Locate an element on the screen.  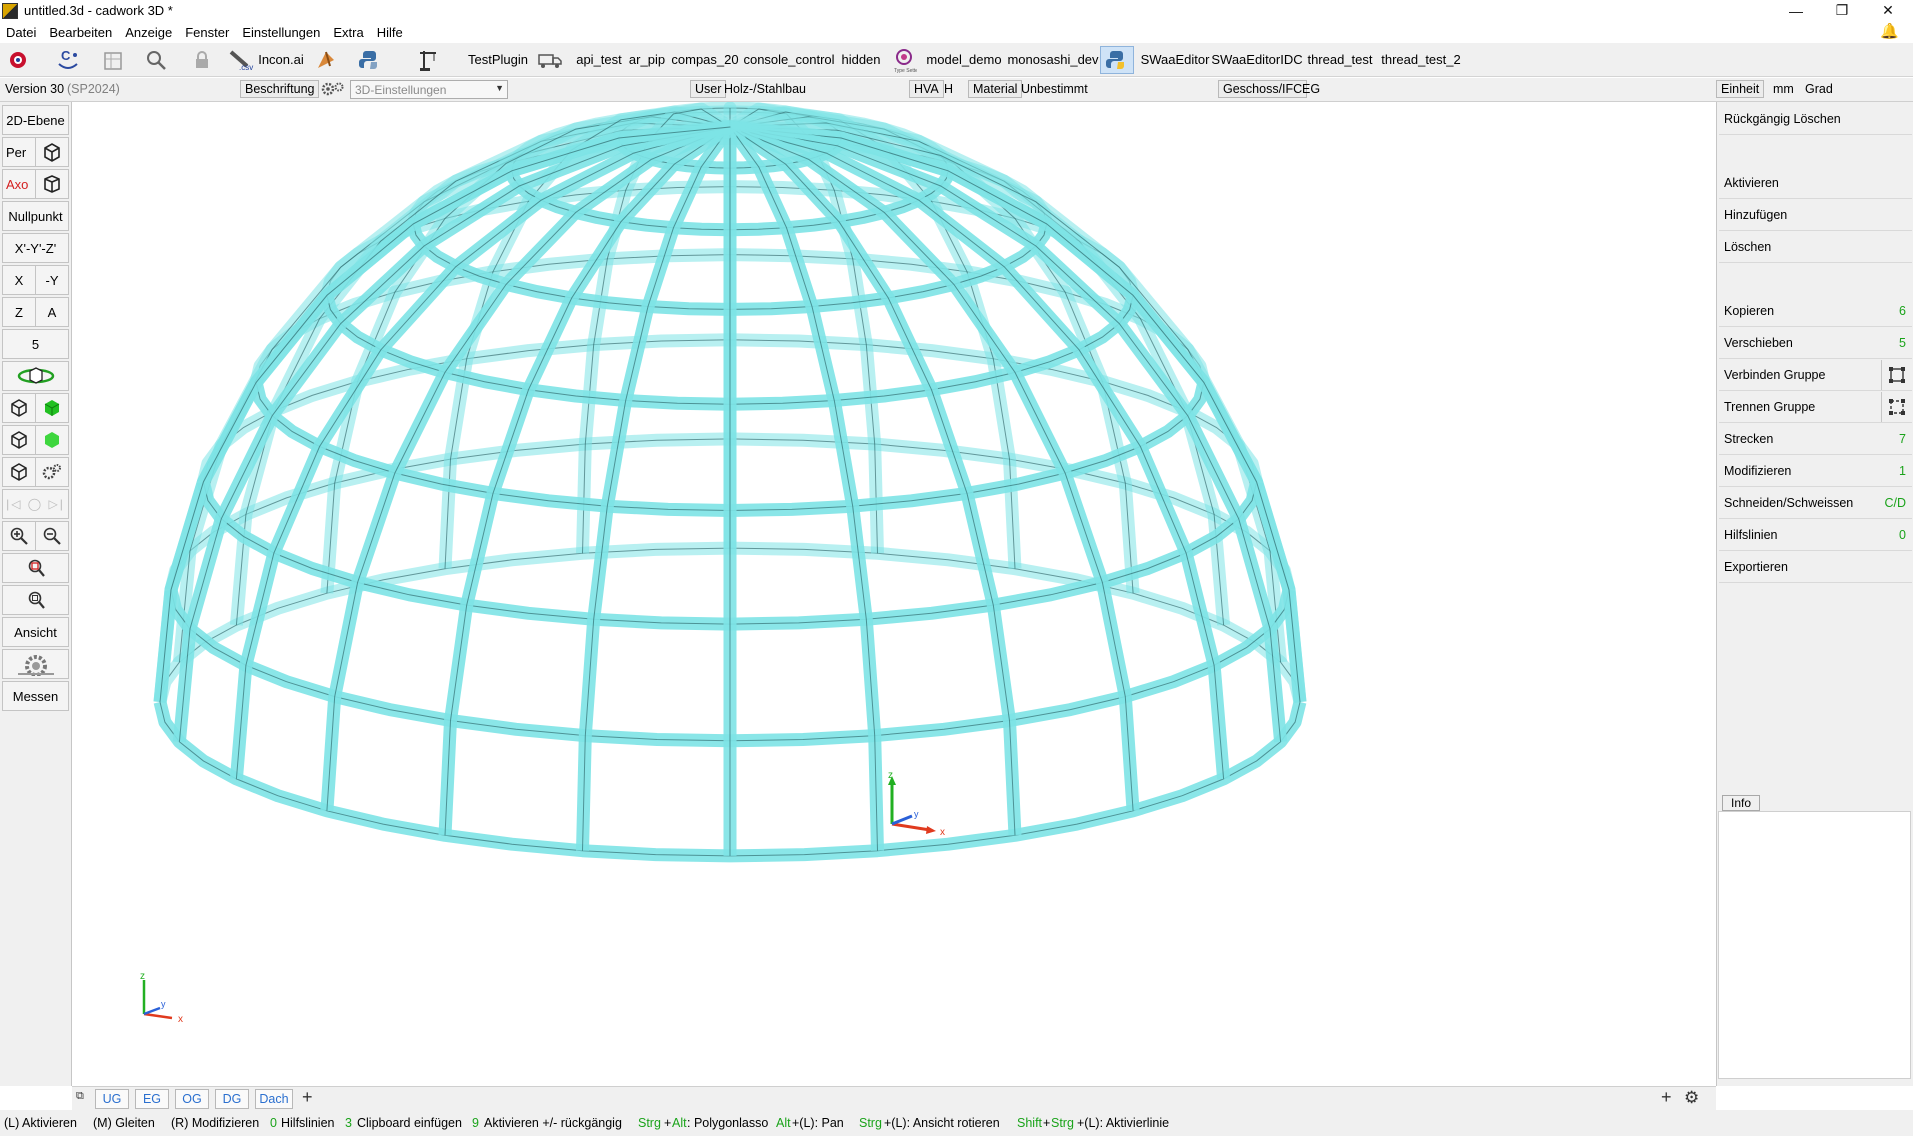
python-icon is located at coordinates (370, 60).